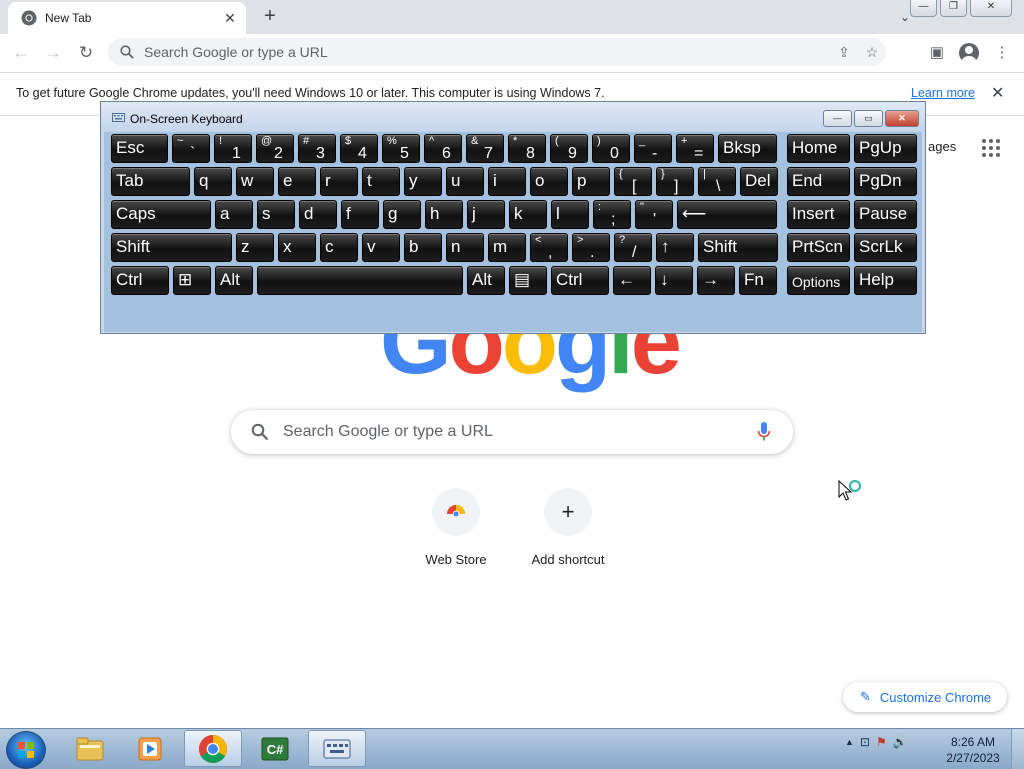 This screenshot has height=769, width=1024. Describe the element at coordinates (569, 148) in the screenshot. I see `key-9: (9` at that location.